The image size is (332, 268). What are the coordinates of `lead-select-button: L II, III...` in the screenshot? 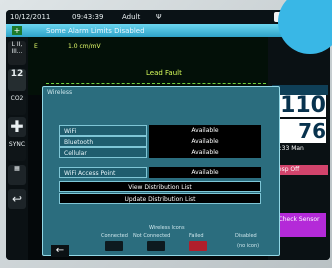 It's located at (17, 53).